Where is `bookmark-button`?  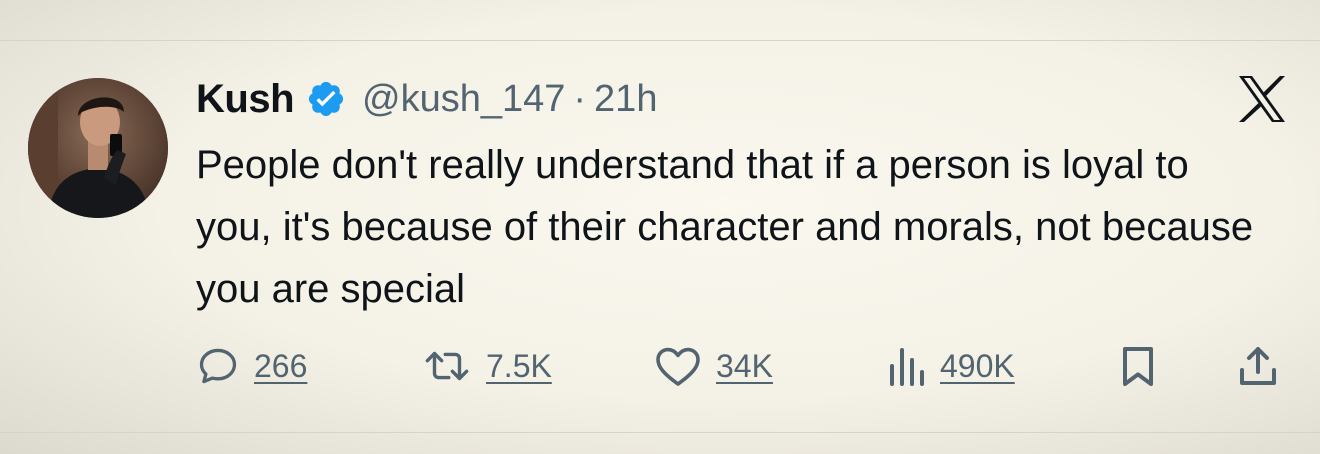
bookmark-button is located at coordinates (1138, 366).